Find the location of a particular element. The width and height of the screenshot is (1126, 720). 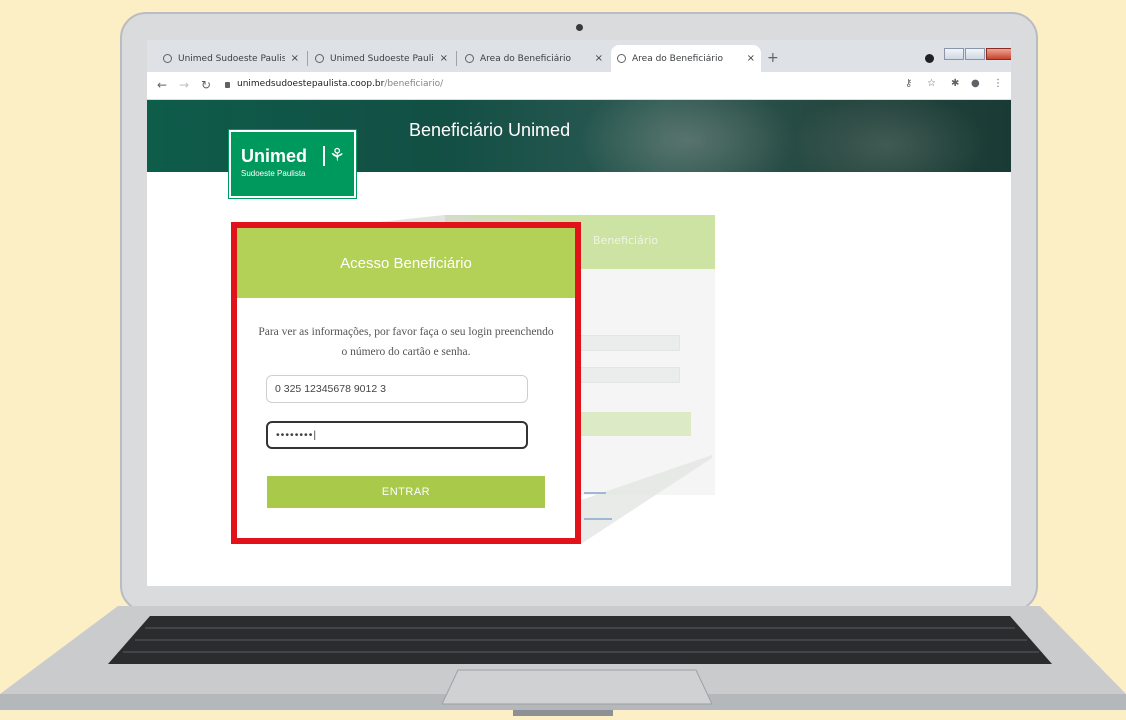

login-card-header: Acesso Beneficiário is located at coordinates (406, 263).